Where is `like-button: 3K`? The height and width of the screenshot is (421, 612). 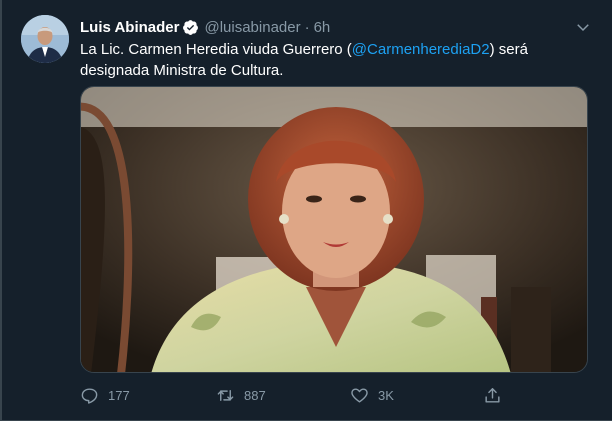 like-button: 3K is located at coordinates (372, 395).